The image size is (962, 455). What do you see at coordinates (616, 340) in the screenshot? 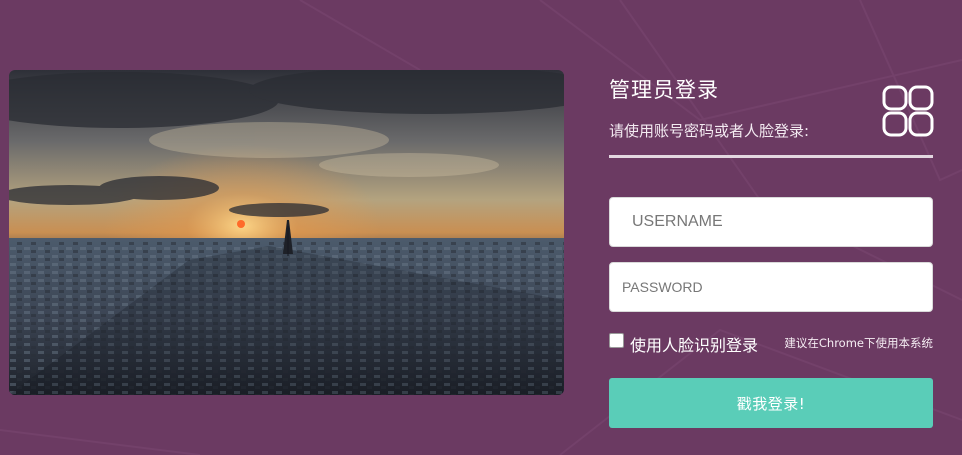
I see `face-login-checkbox` at bounding box center [616, 340].